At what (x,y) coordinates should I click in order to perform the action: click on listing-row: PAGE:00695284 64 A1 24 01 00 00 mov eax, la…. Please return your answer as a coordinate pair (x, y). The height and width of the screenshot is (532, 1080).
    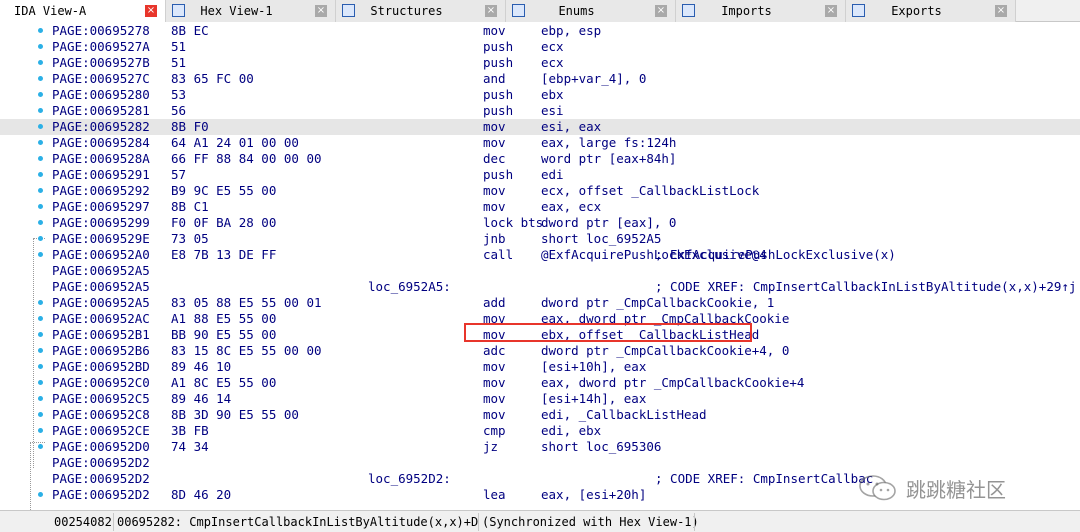
    Looking at the image, I should click on (540, 143).